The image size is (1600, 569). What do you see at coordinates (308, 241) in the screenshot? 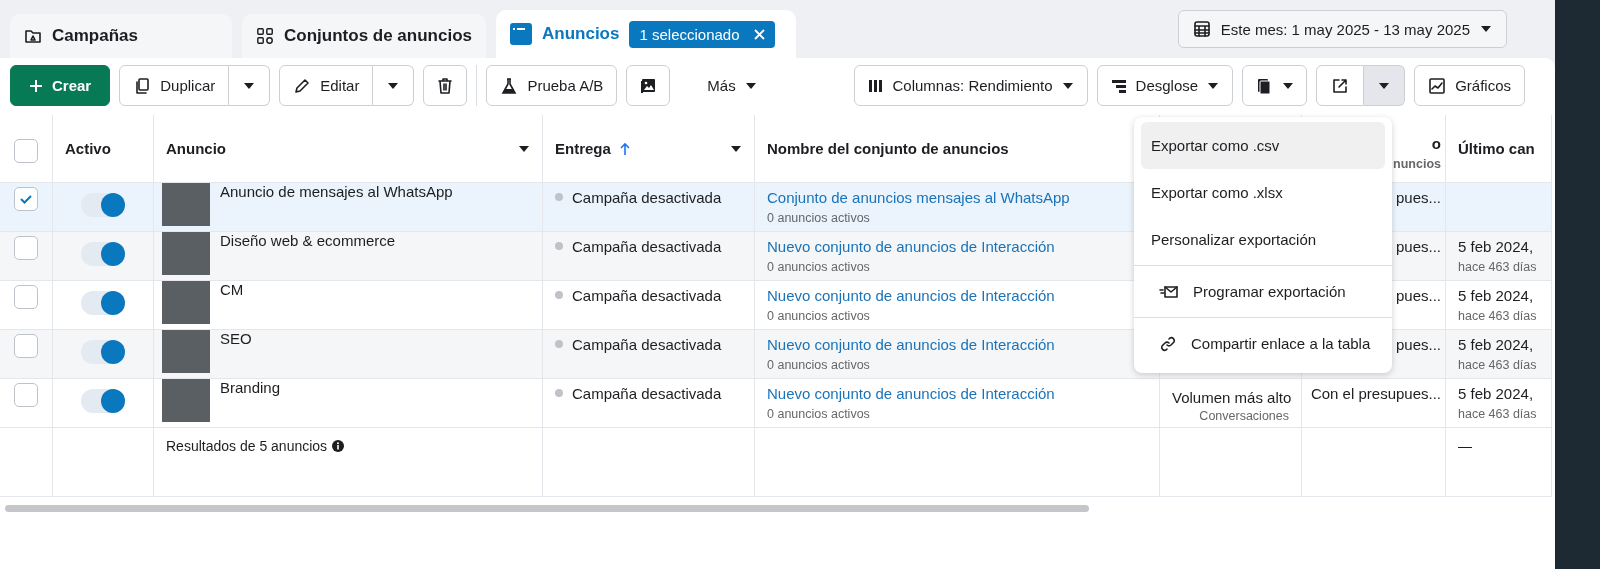
I see `ad-name: Diseño web & ecommerce` at bounding box center [308, 241].